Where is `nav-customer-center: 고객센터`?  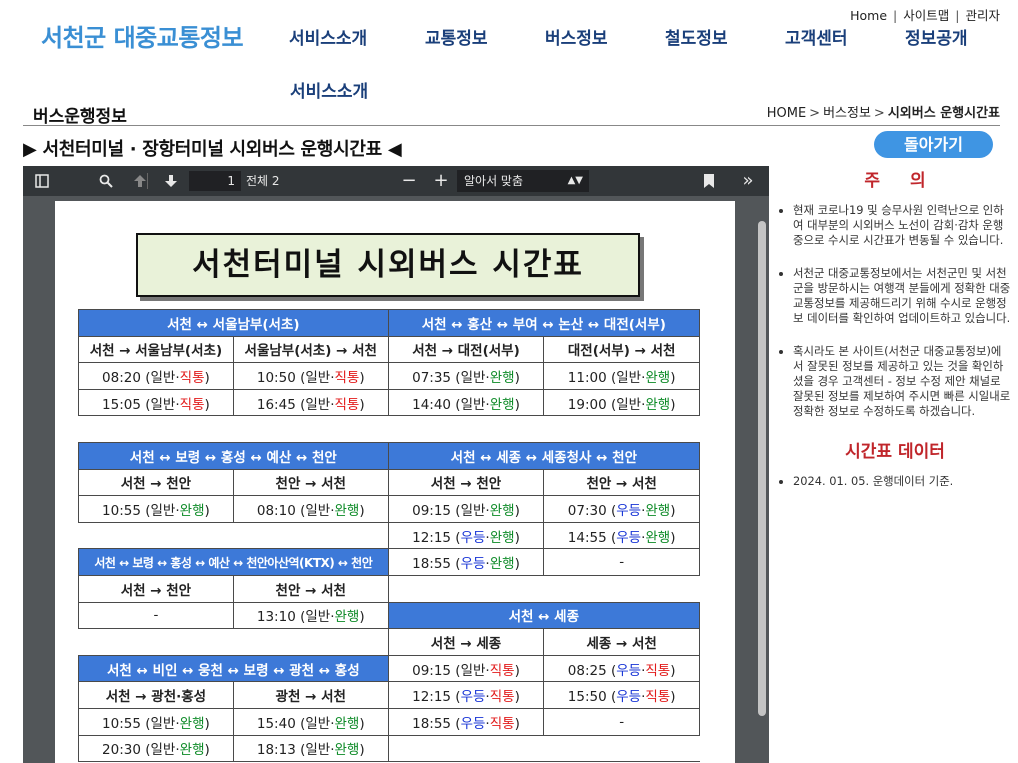
nav-customer-center: 고객센터 is located at coordinates (816, 36).